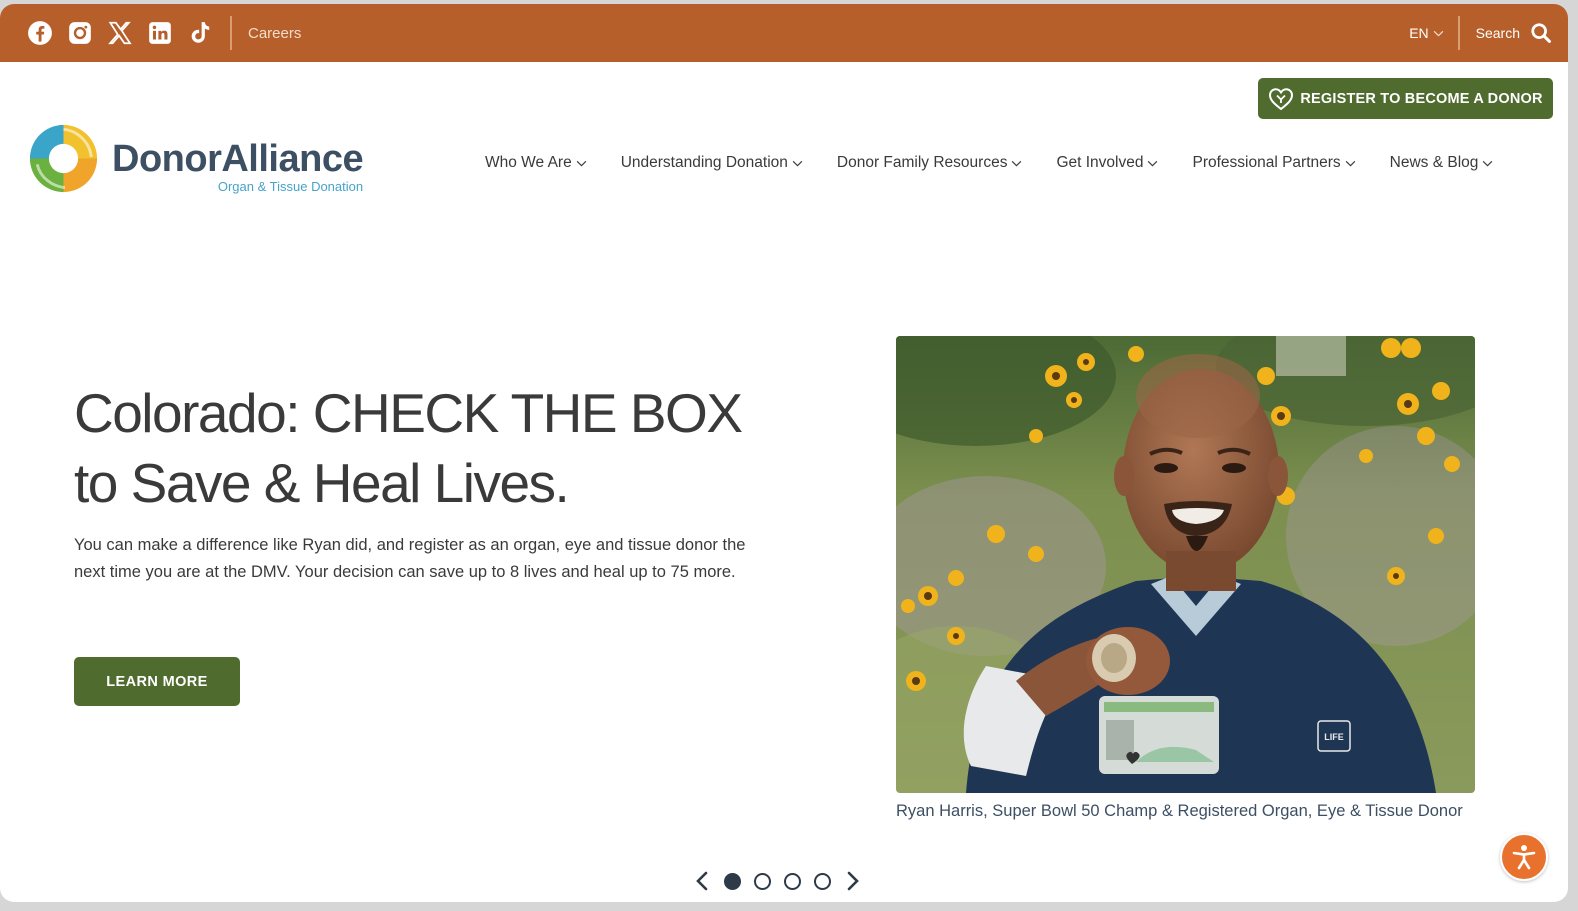  I want to click on search-icon, so click(1541, 33).